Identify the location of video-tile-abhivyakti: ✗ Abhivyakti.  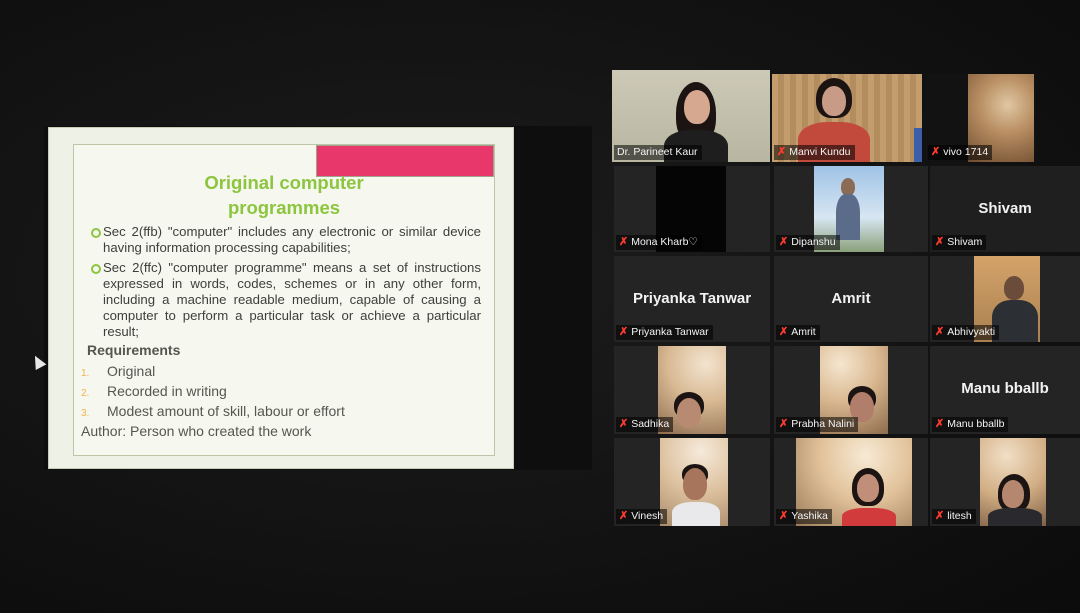
(1005, 299).